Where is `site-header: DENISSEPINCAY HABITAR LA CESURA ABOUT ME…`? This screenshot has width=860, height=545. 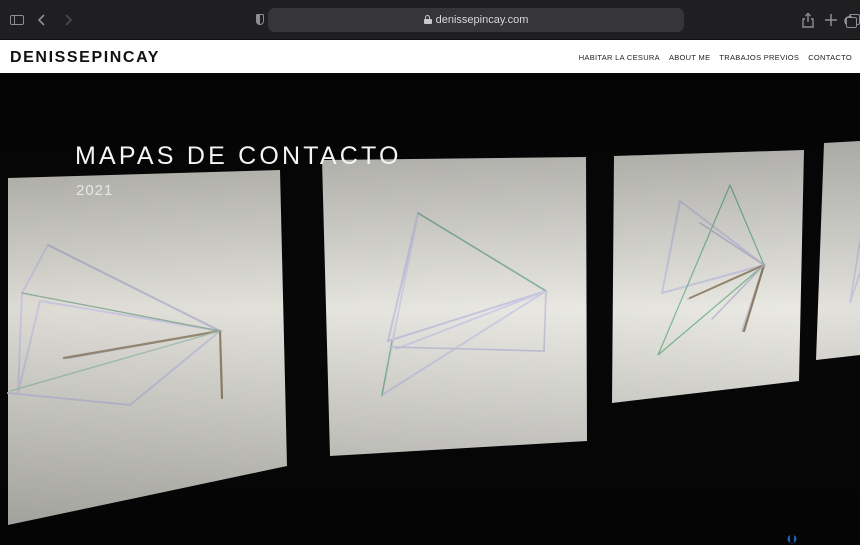 site-header: DENISSEPINCAY HABITAR LA CESURA ABOUT ME… is located at coordinates (430, 56).